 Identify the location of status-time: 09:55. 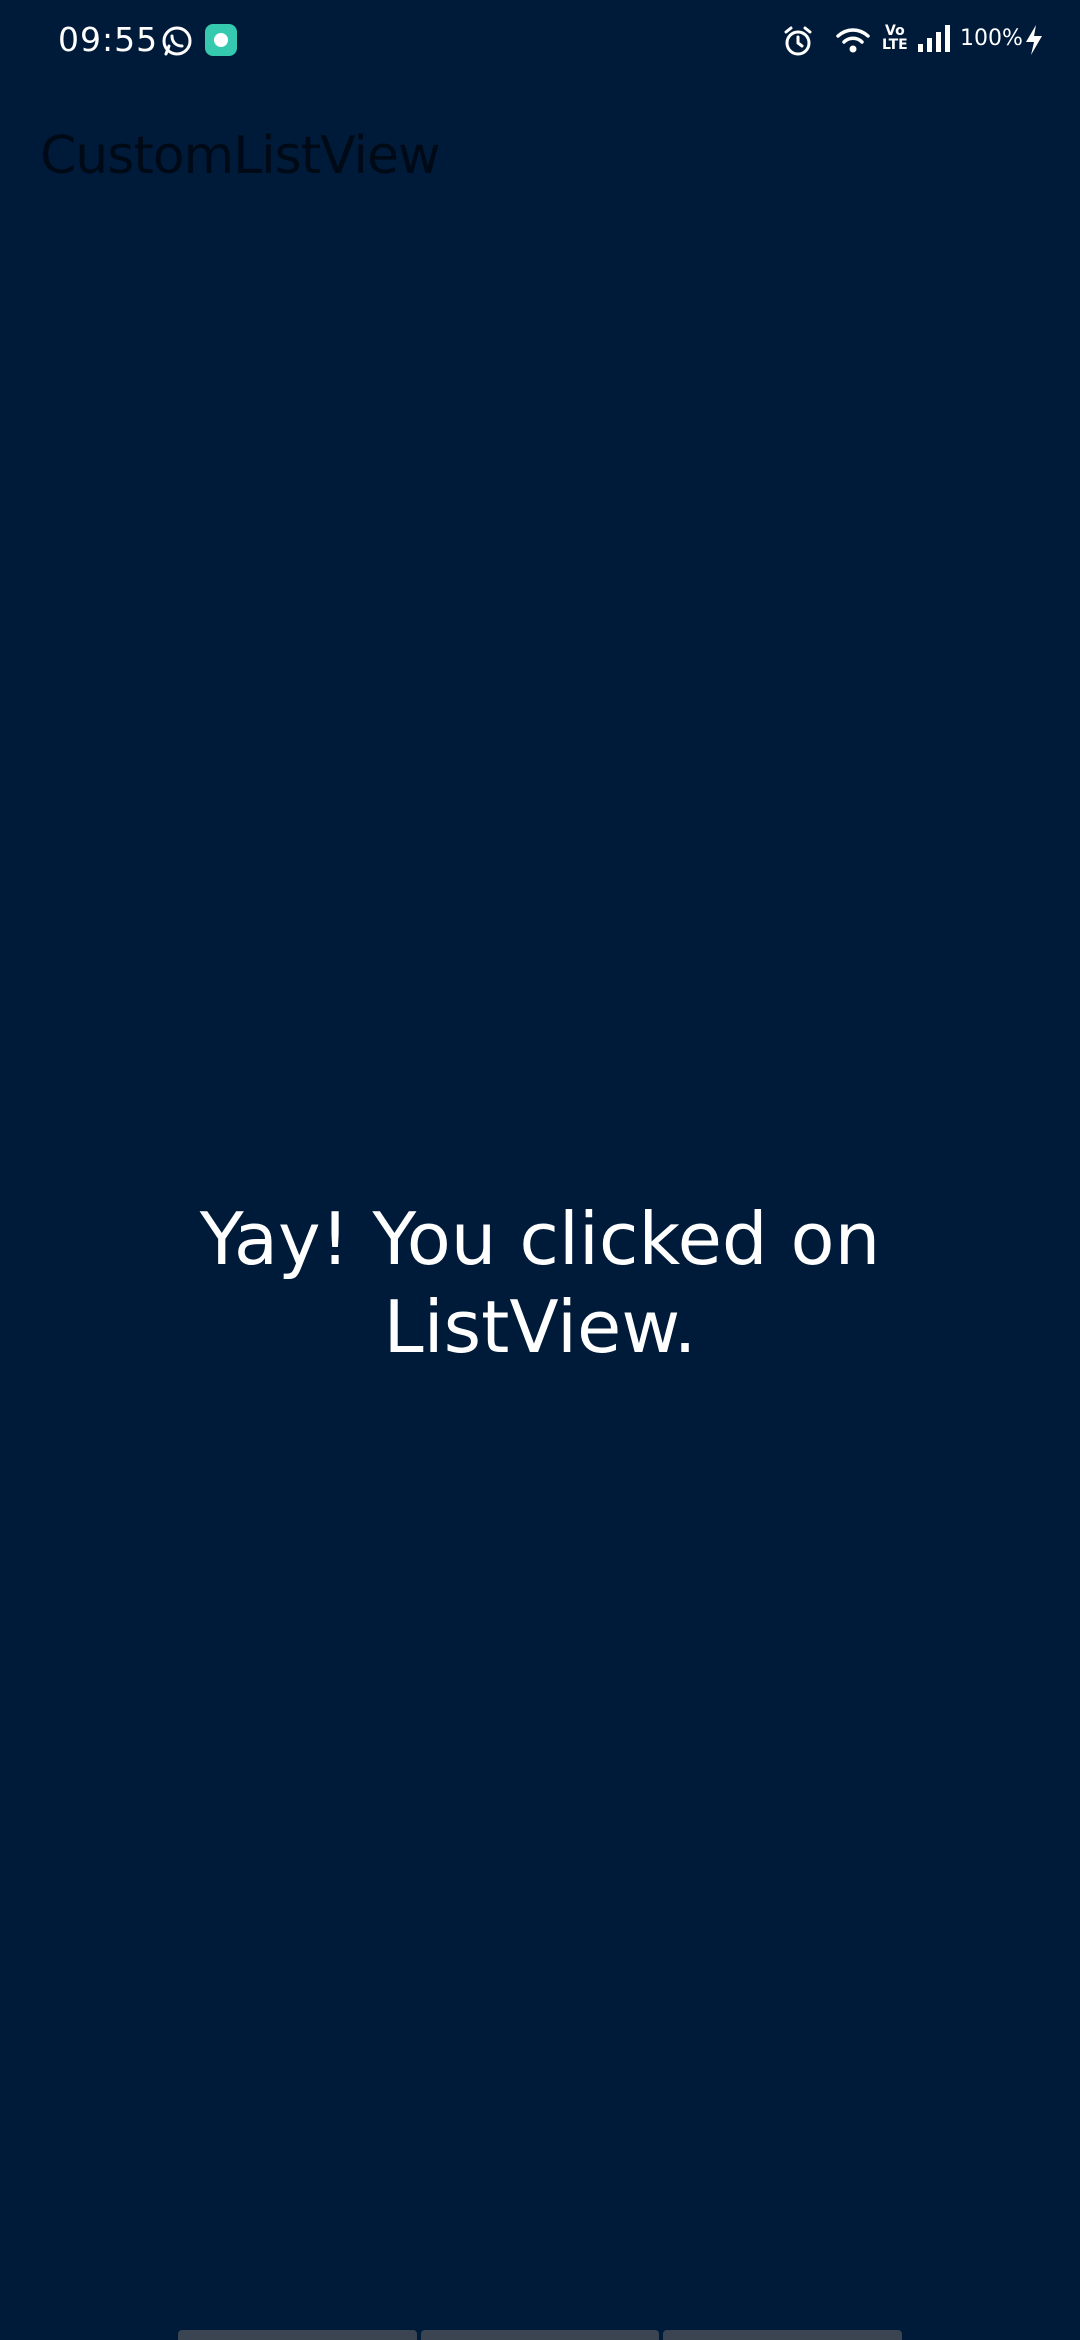
(108, 39).